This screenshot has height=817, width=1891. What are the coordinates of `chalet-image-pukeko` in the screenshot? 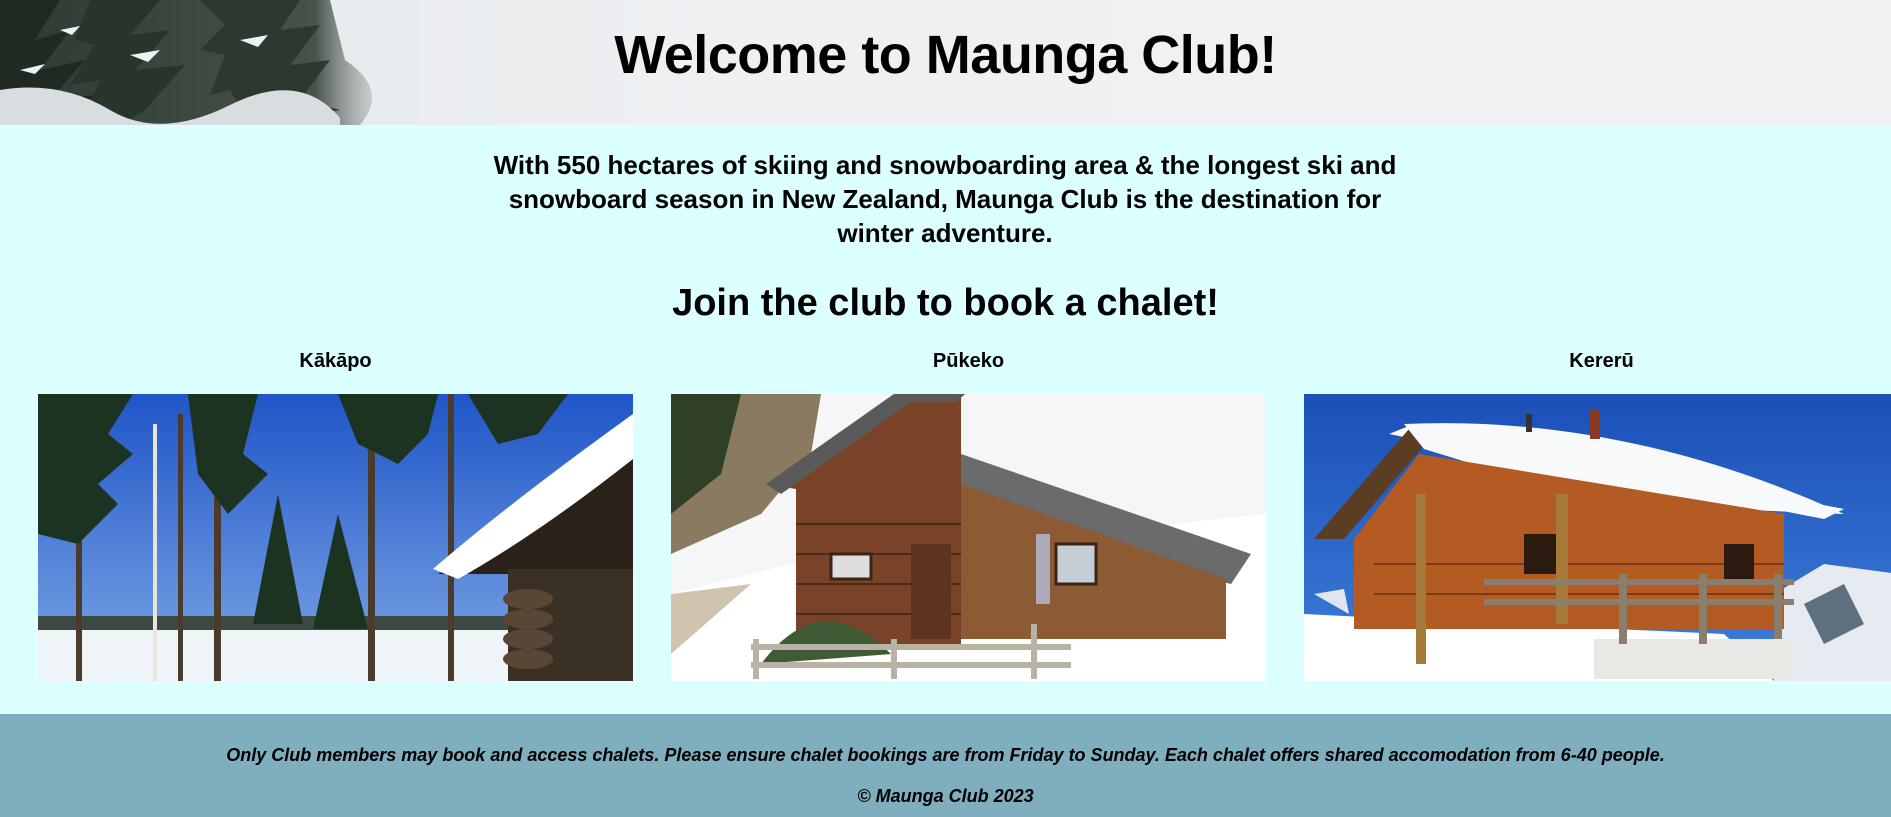 It's located at (968, 537).